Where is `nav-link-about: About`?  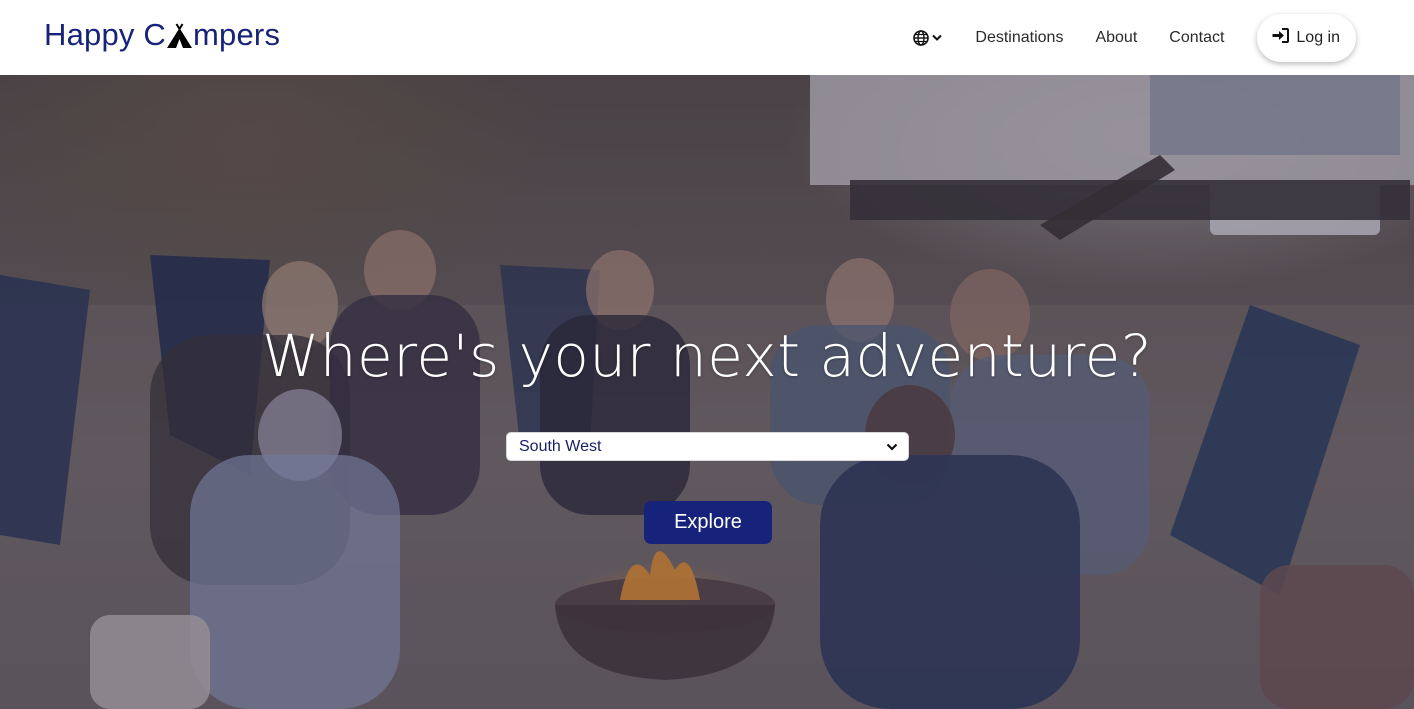
nav-link-about: About is located at coordinates (1116, 38).